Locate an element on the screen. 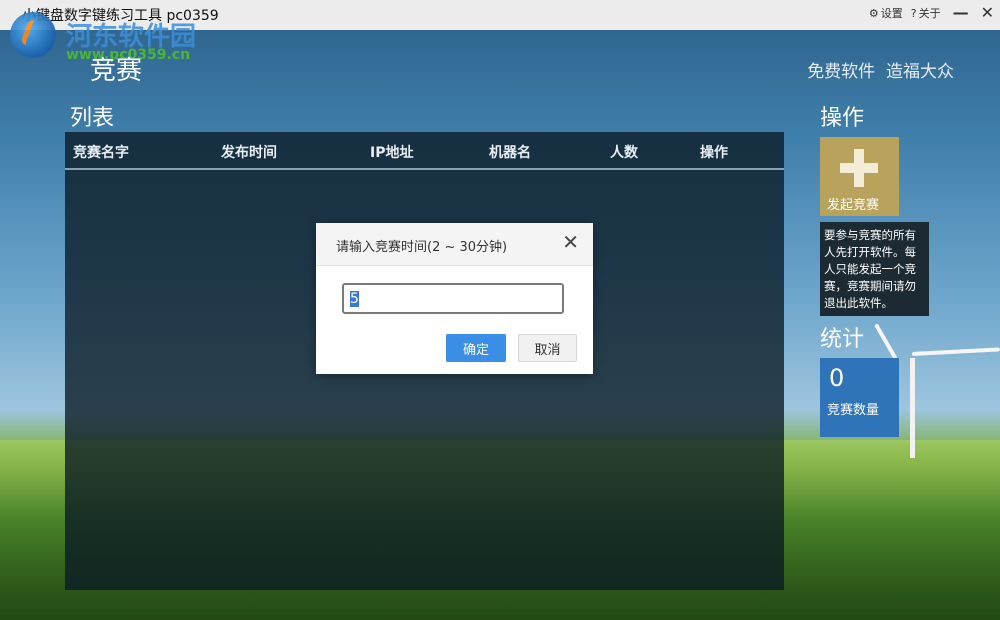 This screenshot has height=620, width=1000. competition-count-value: 0 is located at coordinates (837, 378).